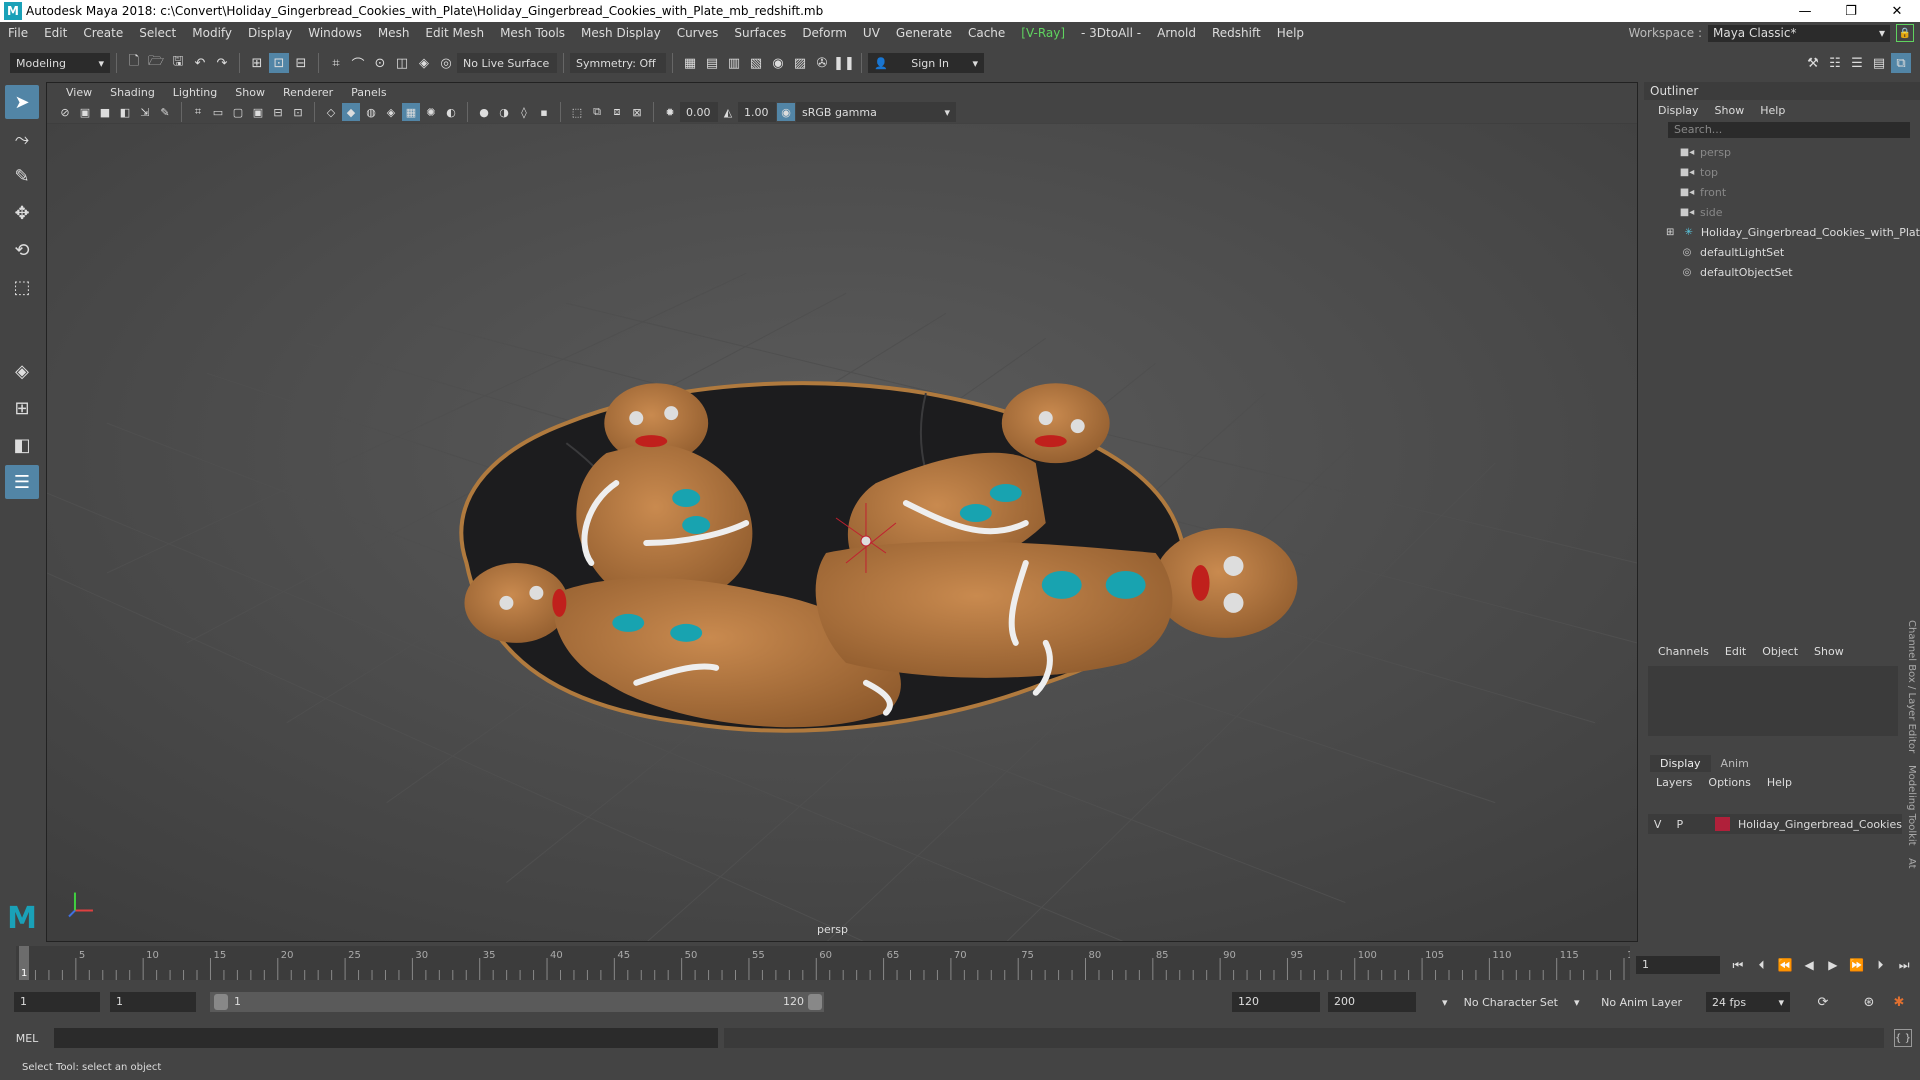 Image resolution: width=1920 pixels, height=1080 pixels. Describe the element at coordinates (446, 63) in the screenshot. I see `snap-live-icon: ◎` at that location.